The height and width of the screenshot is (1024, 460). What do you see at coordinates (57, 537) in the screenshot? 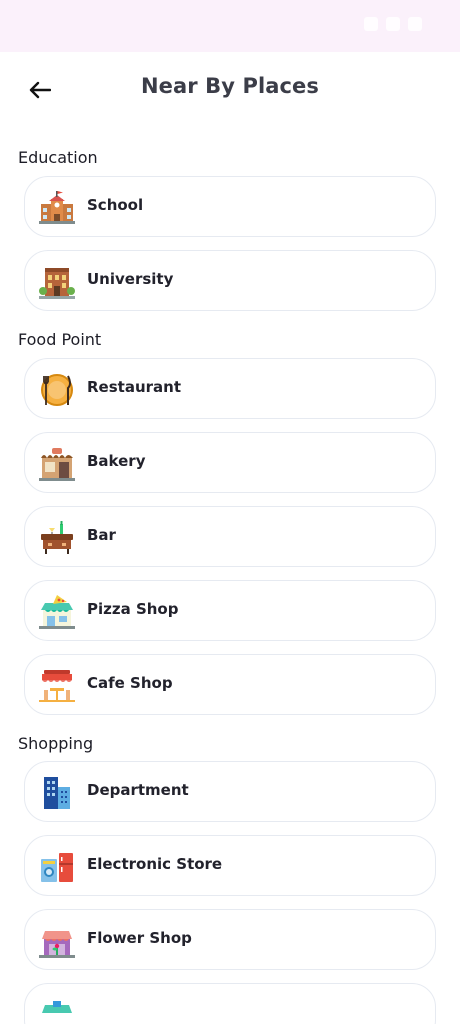
I see `bar-icon` at bounding box center [57, 537].